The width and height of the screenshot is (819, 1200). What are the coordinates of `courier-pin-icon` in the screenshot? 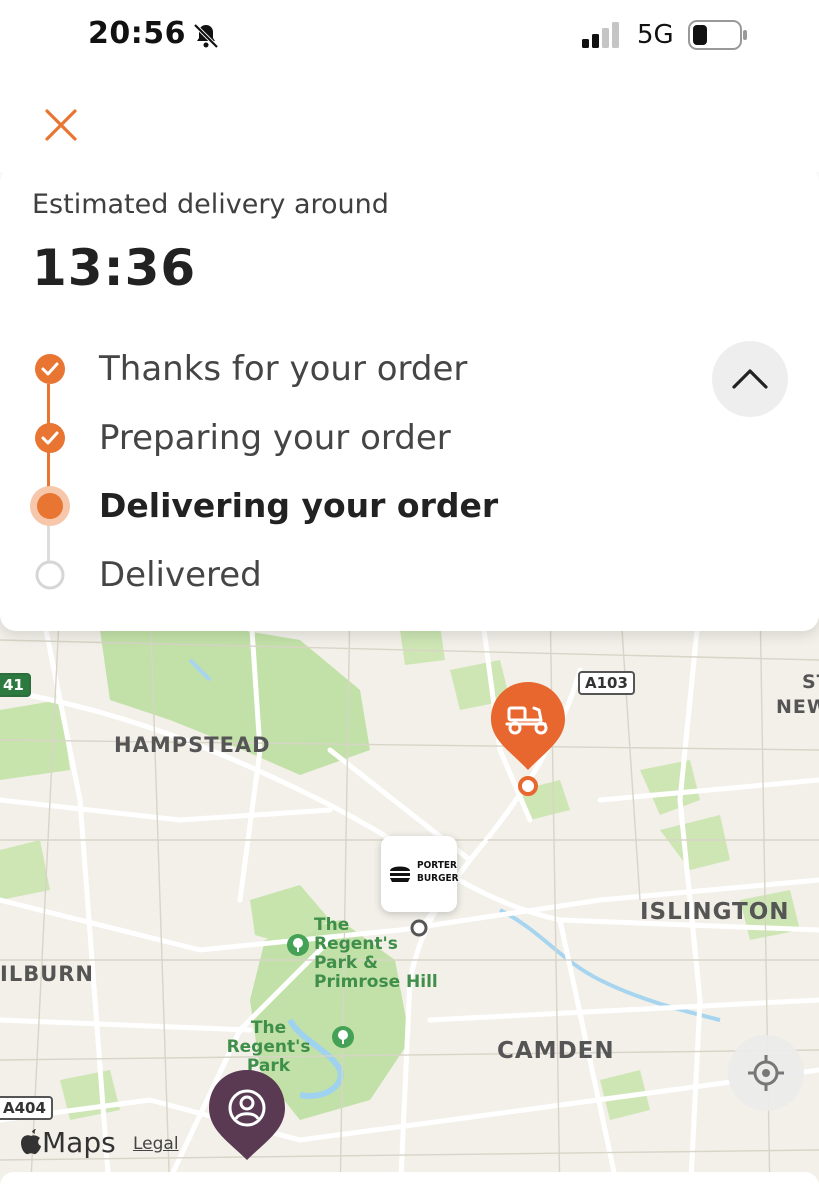 It's located at (528, 740).